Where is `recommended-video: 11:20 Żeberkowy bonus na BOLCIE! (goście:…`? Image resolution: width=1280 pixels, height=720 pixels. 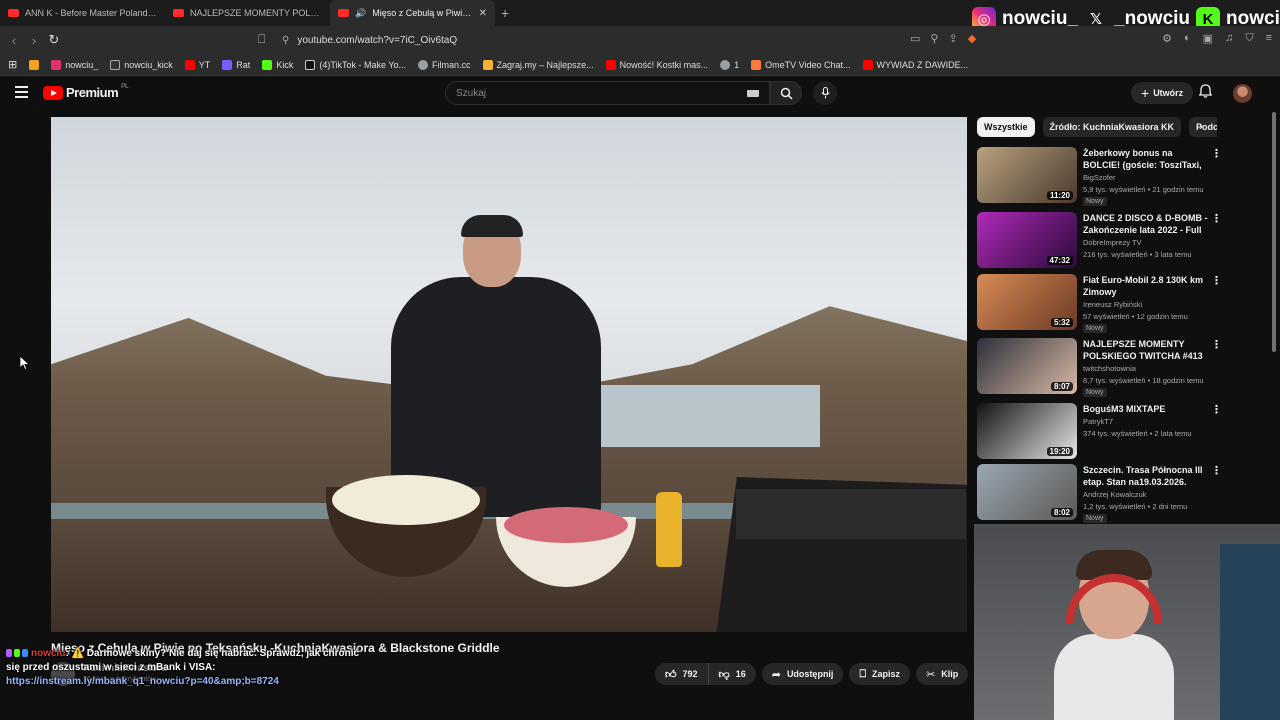 recommended-video: 11:20 Żeberkowy bonus na BOLCIE! (goście:… is located at coordinates (1099, 176).